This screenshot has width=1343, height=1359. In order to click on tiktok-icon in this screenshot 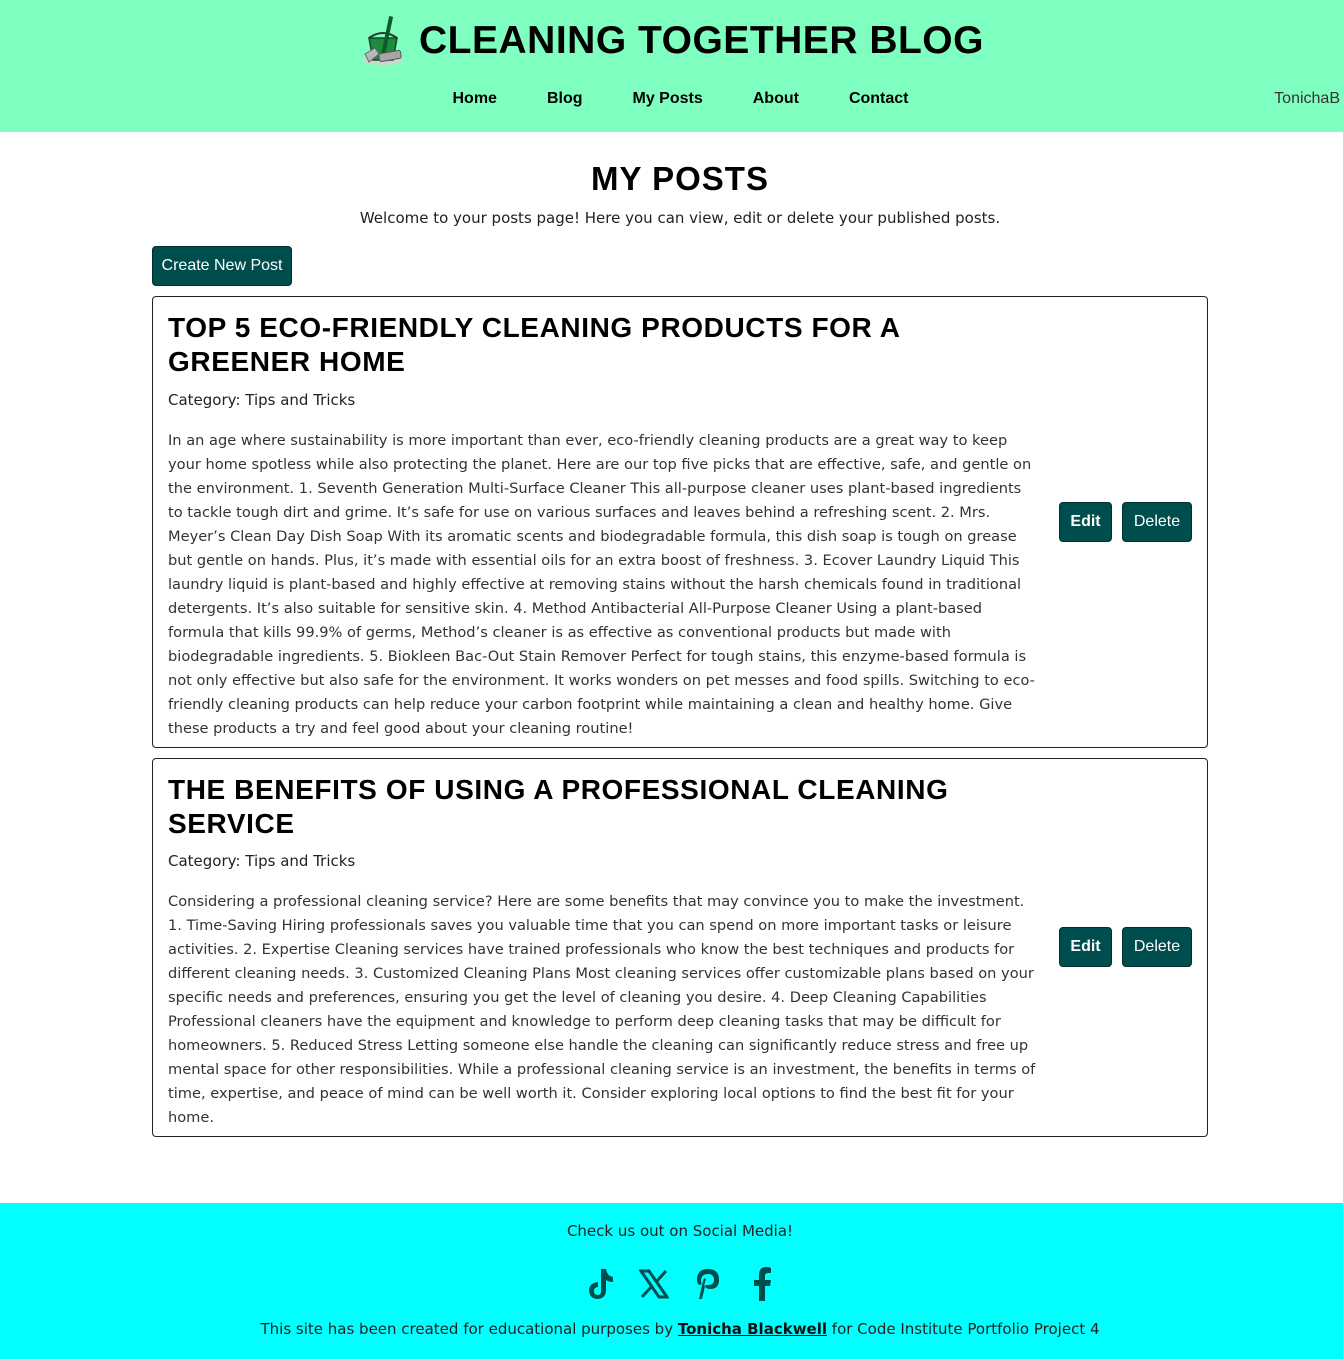, I will do `click(600, 1284)`.